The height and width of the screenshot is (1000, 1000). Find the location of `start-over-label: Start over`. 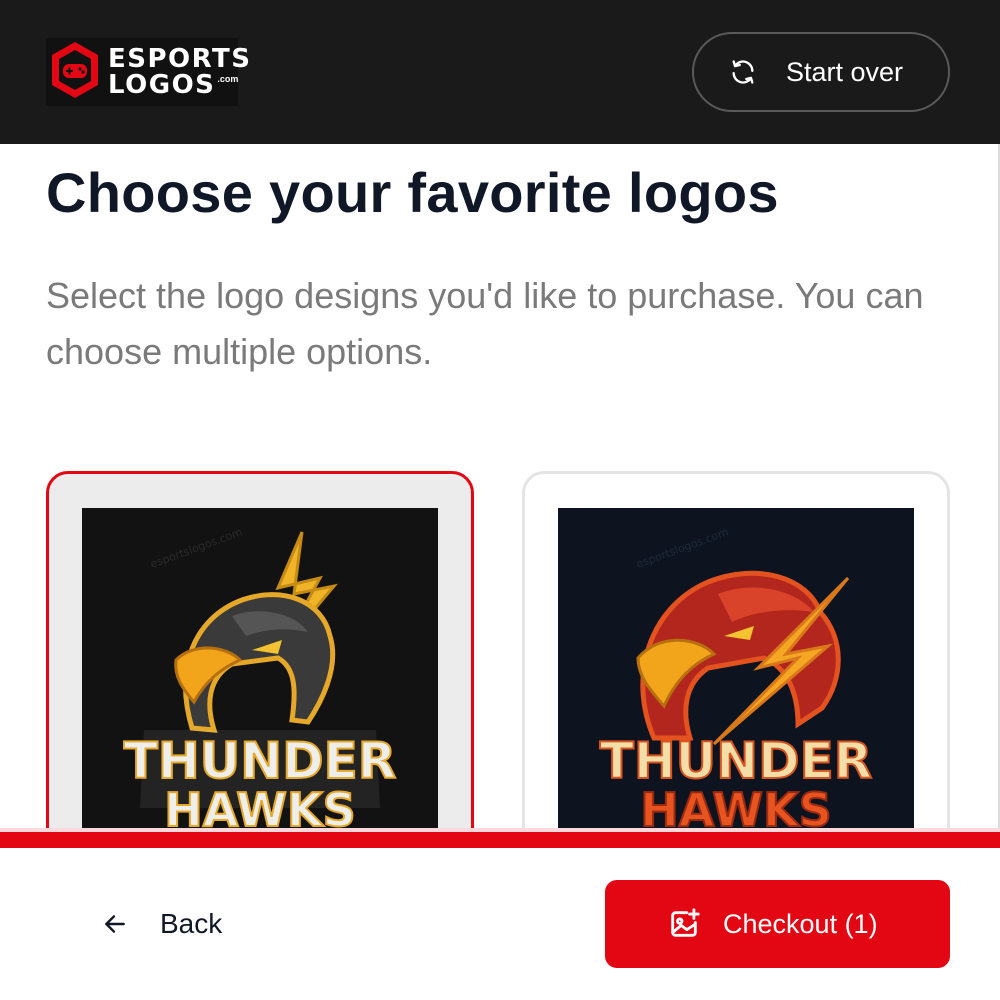

start-over-label: Start over is located at coordinates (845, 71).